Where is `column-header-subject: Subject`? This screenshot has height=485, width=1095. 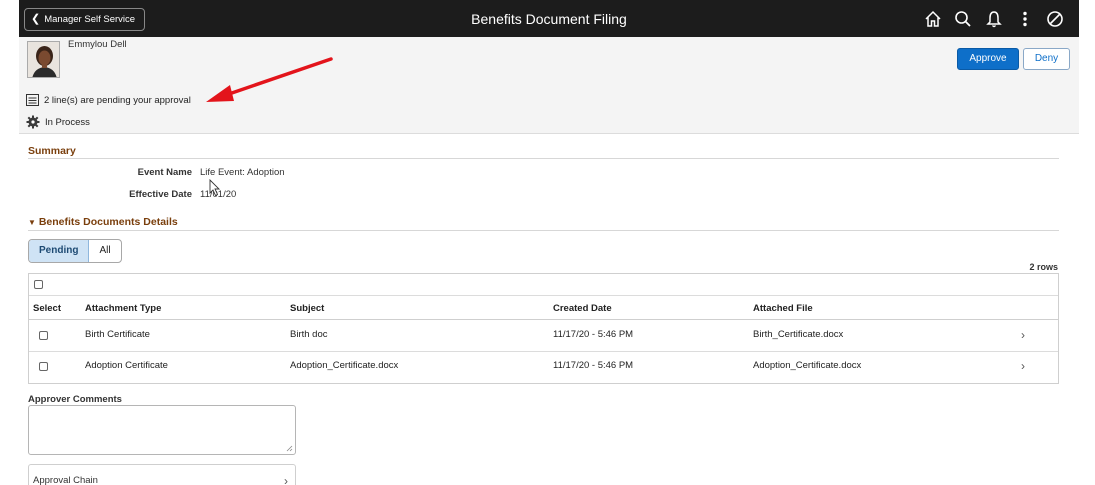
column-header-subject: Subject is located at coordinates (307, 308).